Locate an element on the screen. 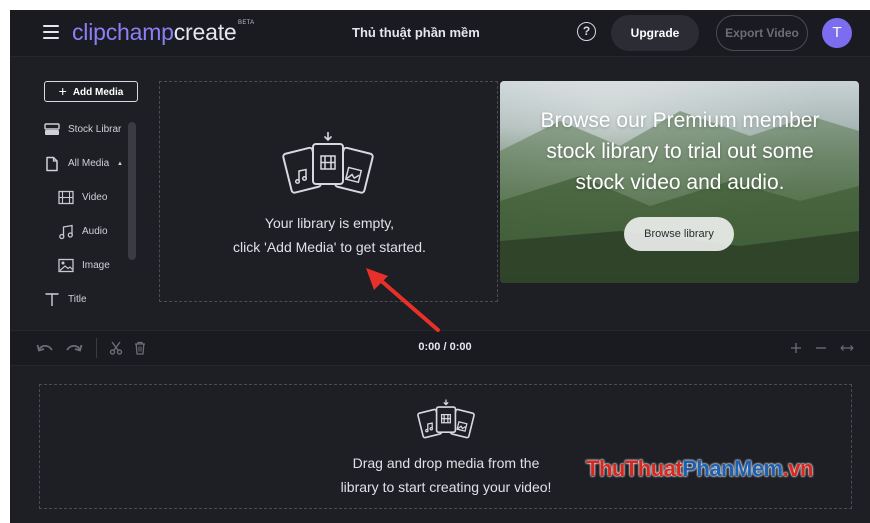  undo-icon is located at coordinates (45, 348).